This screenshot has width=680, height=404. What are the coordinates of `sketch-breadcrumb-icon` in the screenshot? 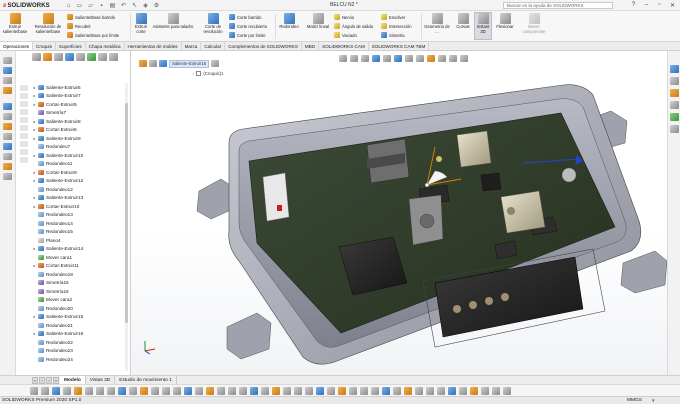 It's located at (215, 63).